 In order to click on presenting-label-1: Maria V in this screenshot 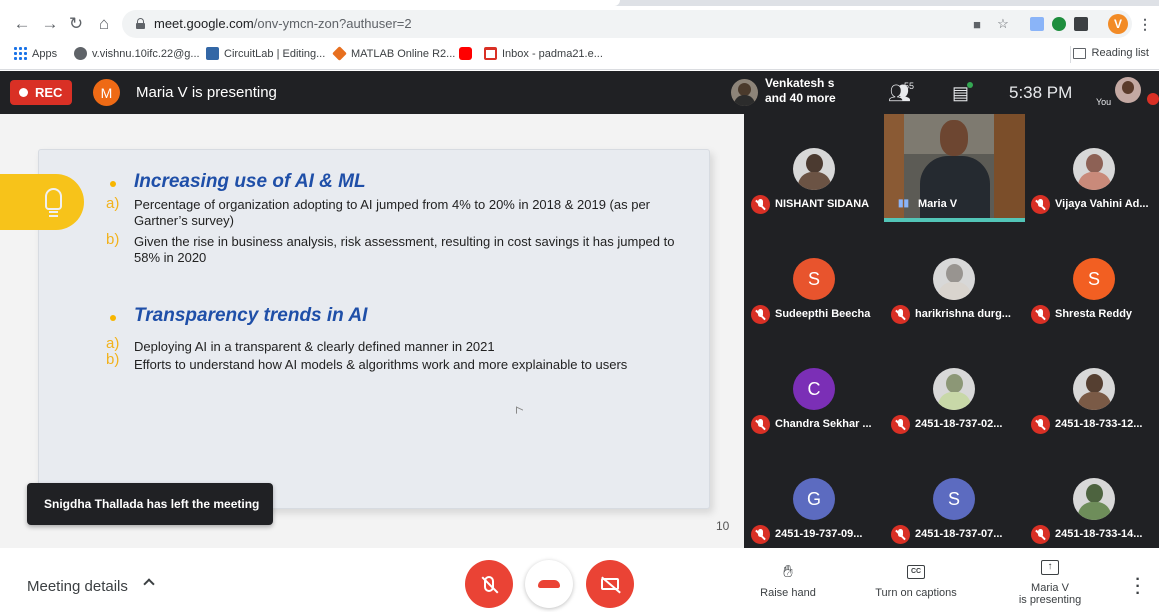, I will do `click(1050, 588)`.